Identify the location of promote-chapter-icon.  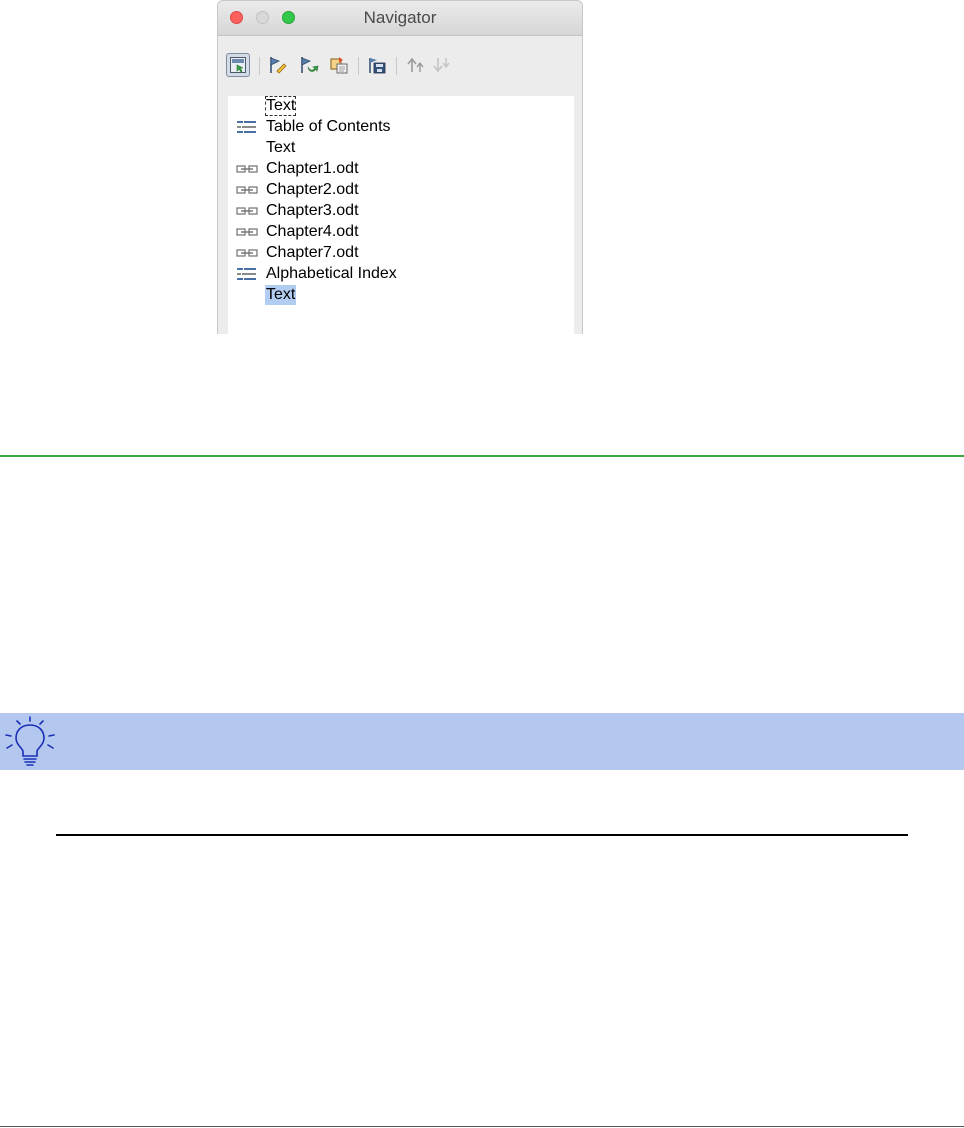
(278, 65).